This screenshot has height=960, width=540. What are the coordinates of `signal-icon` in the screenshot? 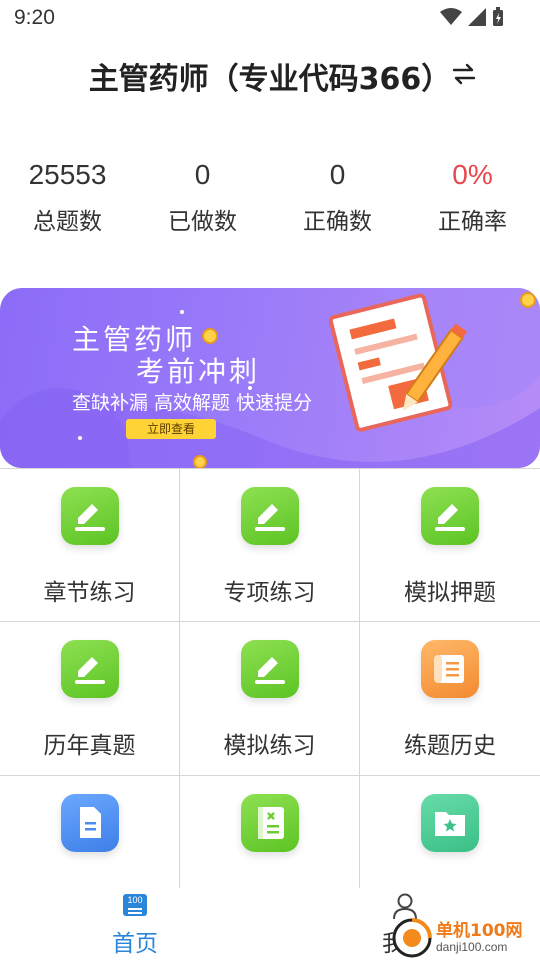 It's located at (477, 17).